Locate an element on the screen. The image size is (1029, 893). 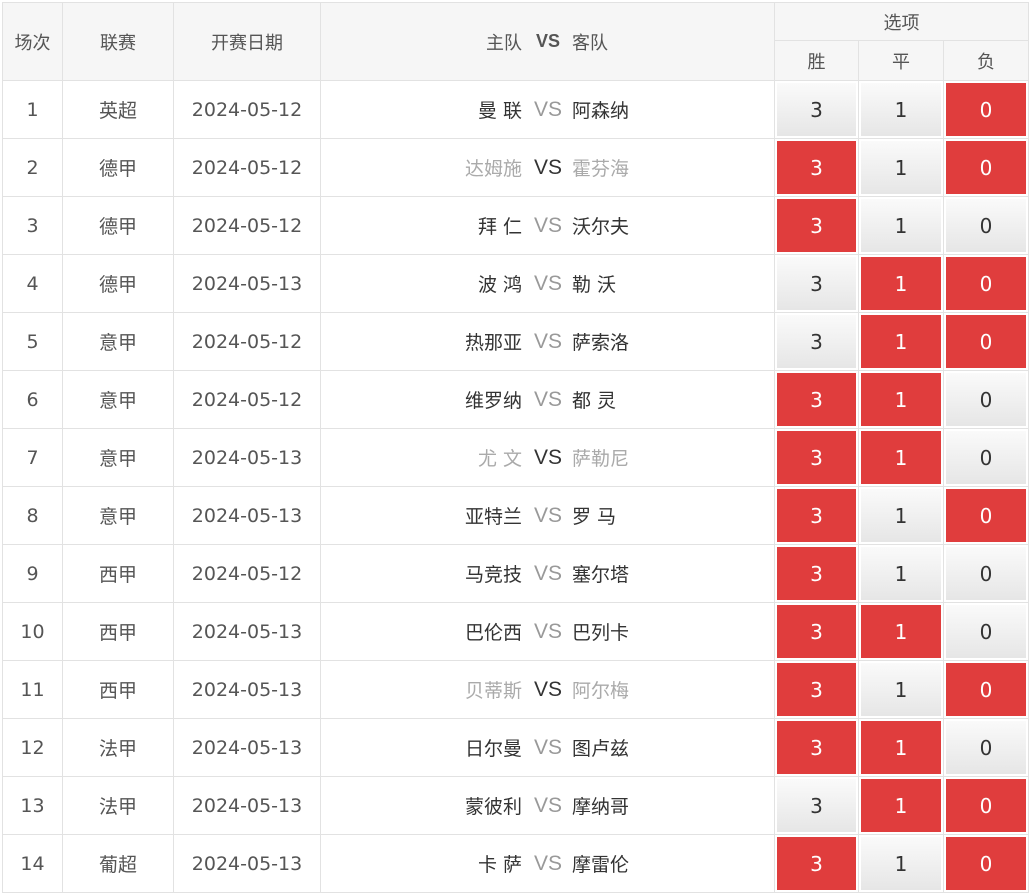
match-teams: 维罗纳 VS 都 灵 is located at coordinates (547, 399).